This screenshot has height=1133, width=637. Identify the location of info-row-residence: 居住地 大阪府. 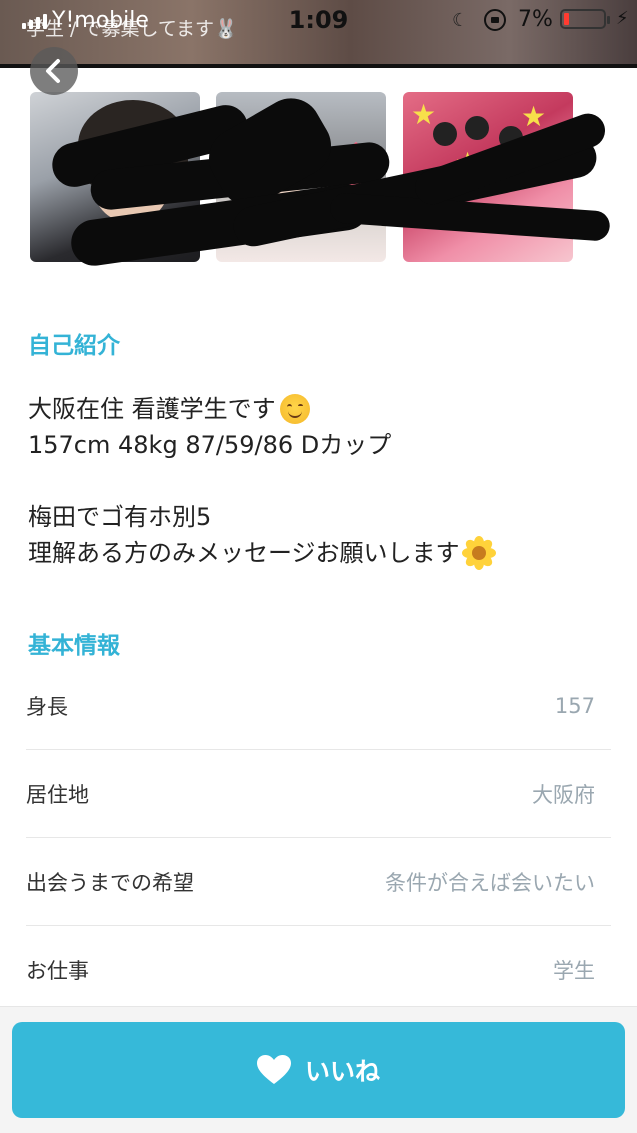
(318, 794).